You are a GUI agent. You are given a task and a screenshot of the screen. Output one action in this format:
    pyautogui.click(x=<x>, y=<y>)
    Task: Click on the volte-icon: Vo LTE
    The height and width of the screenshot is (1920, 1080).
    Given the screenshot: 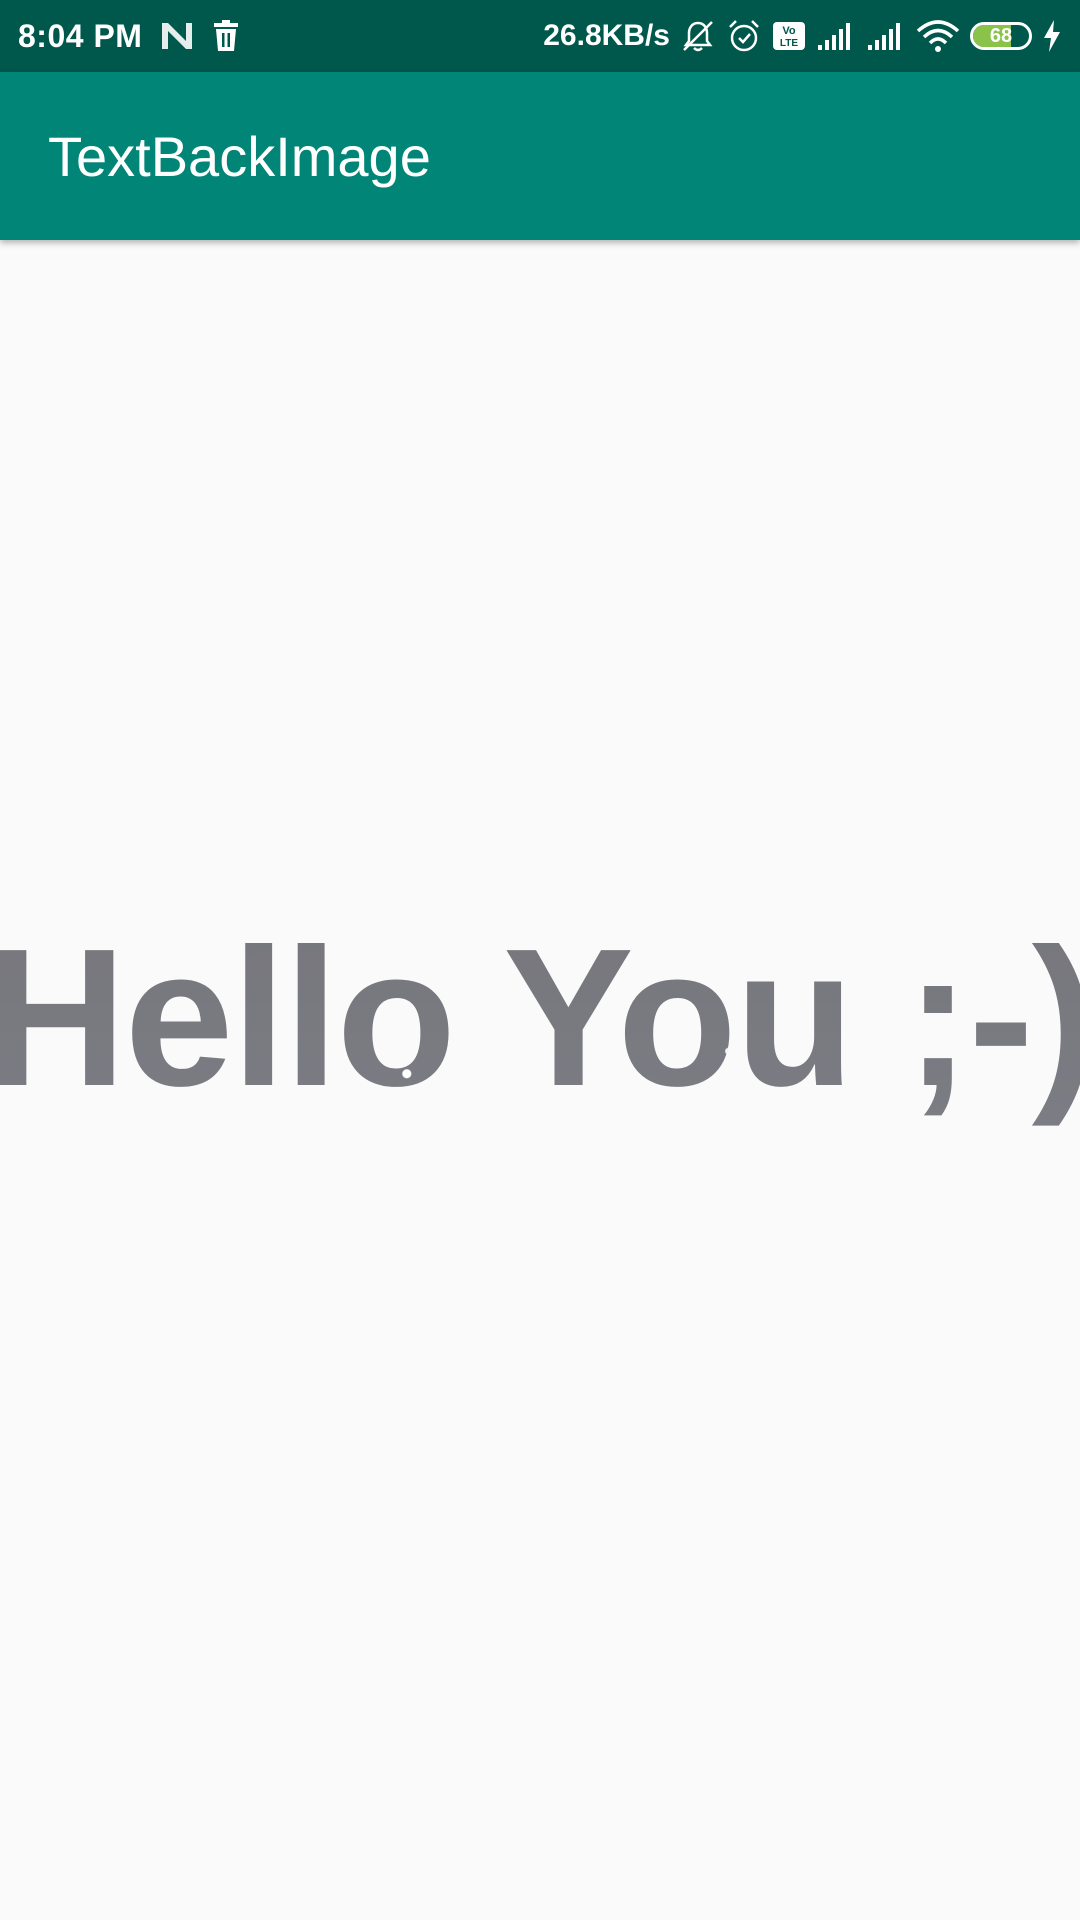 What is the action you would take?
    pyautogui.click(x=789, y=36)
    